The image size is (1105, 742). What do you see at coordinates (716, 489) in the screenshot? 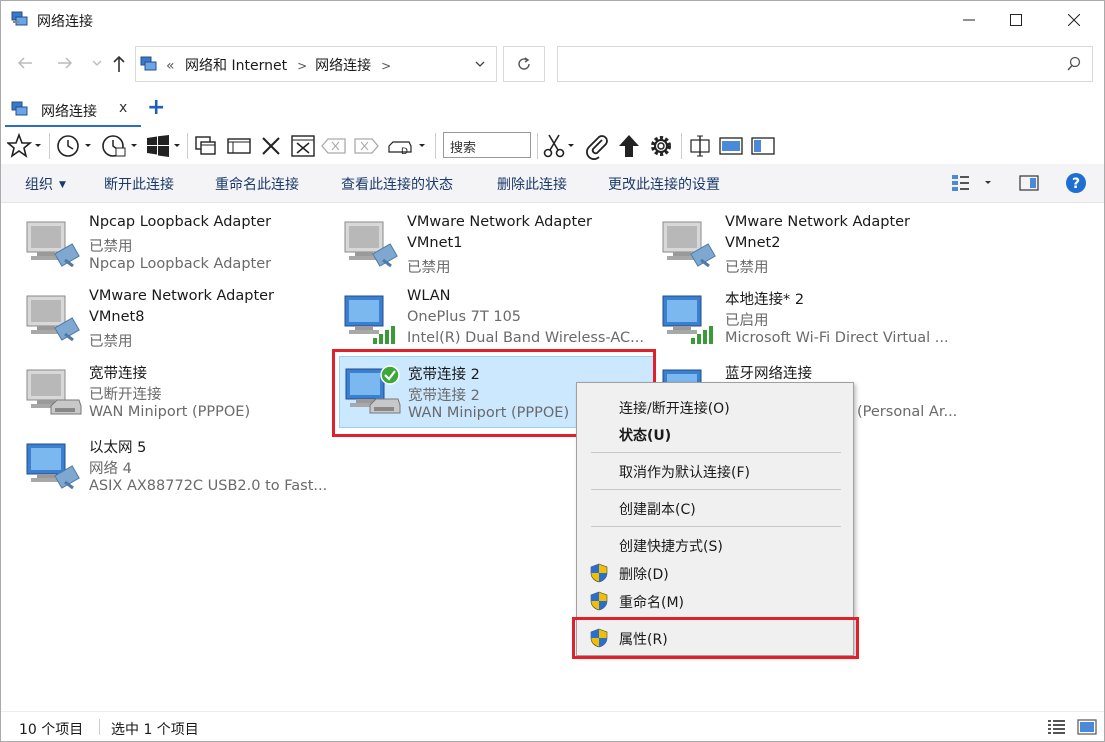
I see `menu-separator` at bounding box center [716, 489].